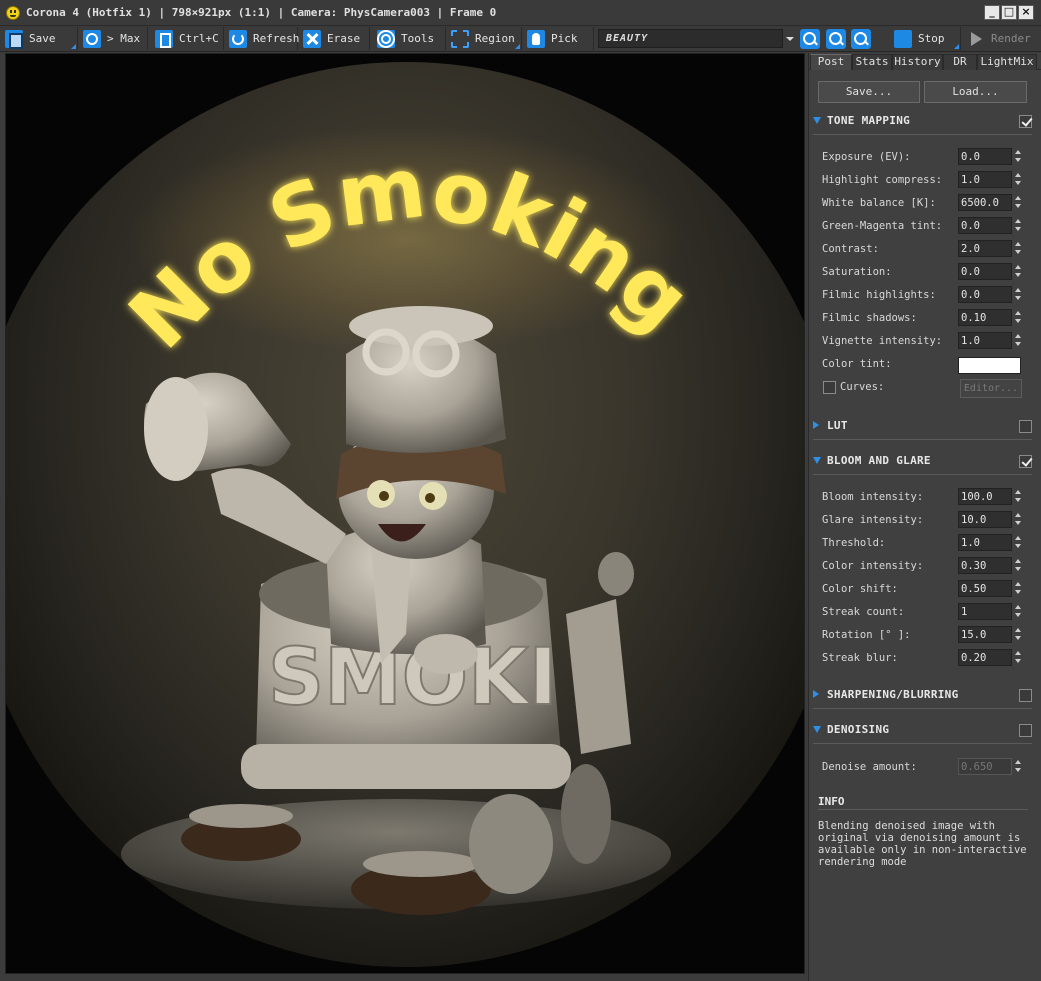 The height and width of the screenshot is (981, 1041). What do you see at coordinates (13, 13) in the screenshot?
I see `corona-logo-icon` at bounding box center [13, 13].